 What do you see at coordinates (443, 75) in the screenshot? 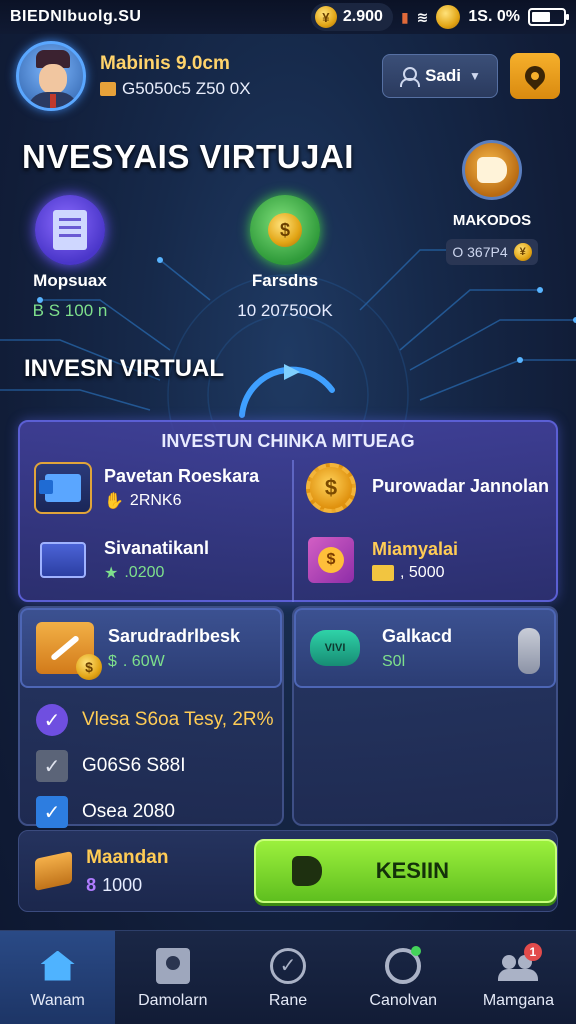
I see `user-menu-label: Sadi` at bounding box center [443, 75].